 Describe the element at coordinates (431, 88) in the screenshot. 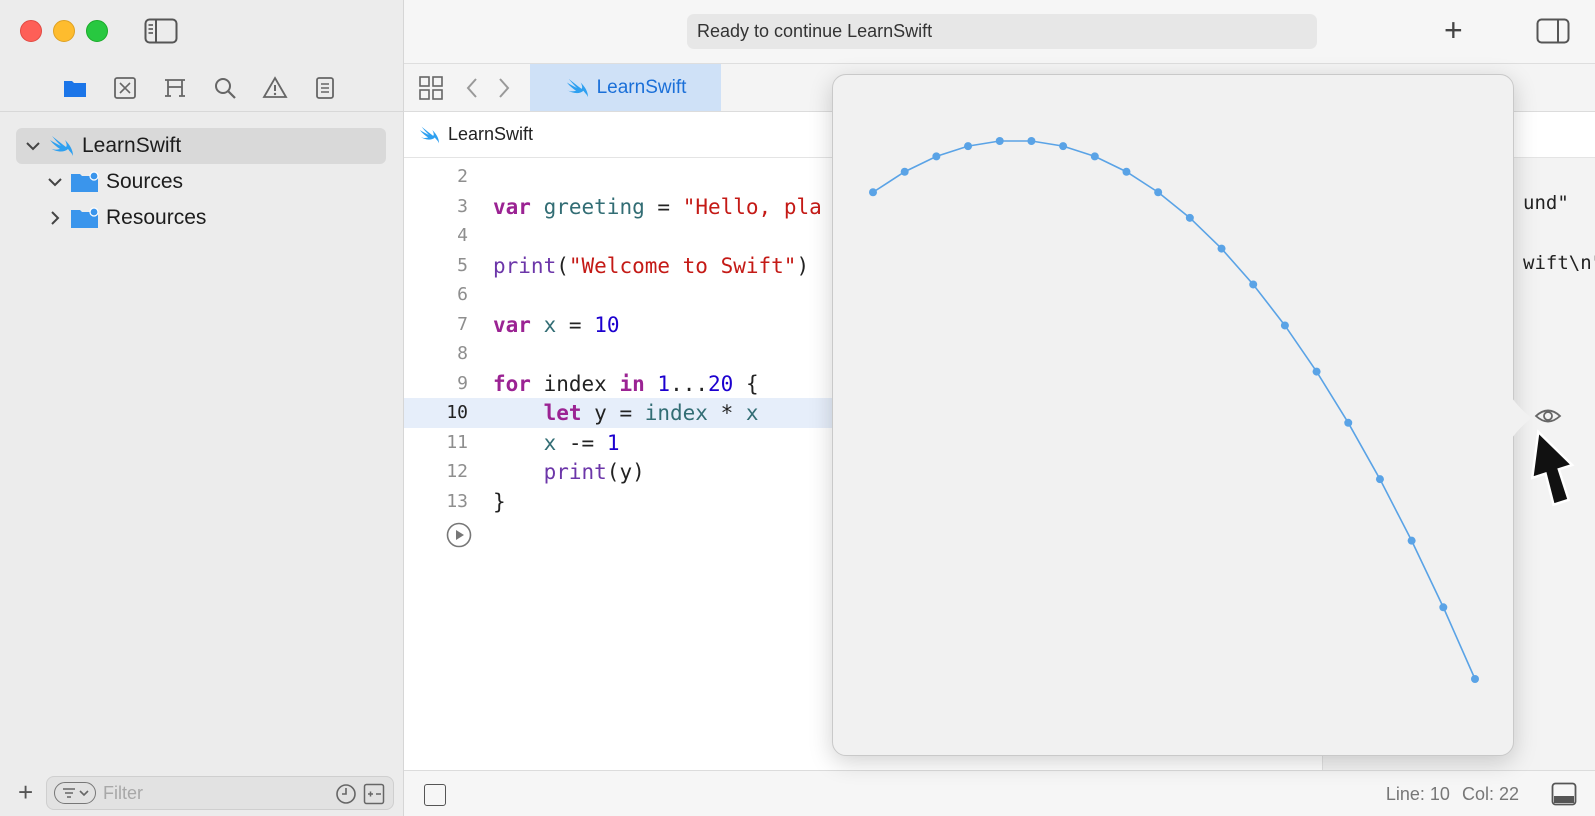

I see `related-items-grid-icon` at that location.